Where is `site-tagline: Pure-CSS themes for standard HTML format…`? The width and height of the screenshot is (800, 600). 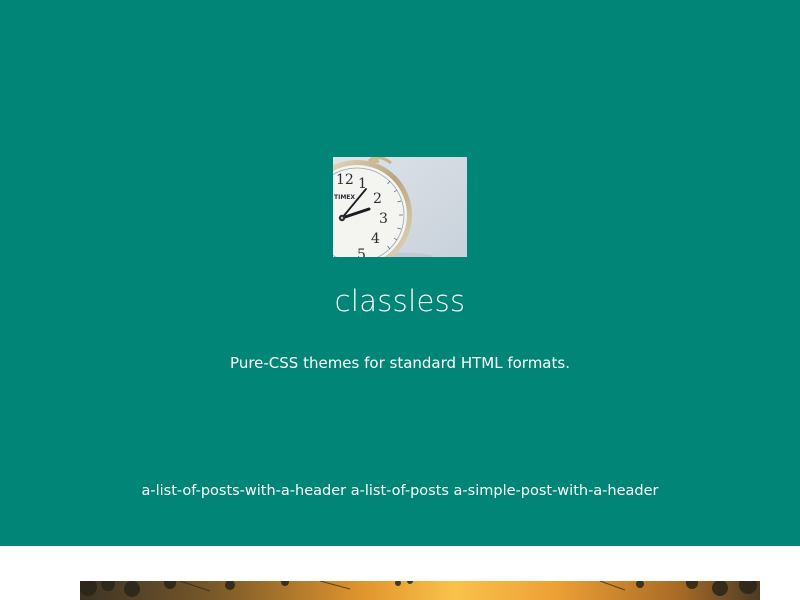
site-tagline: Pure-CSS themes for standard HTML format… is located at coordinates (400, 363).